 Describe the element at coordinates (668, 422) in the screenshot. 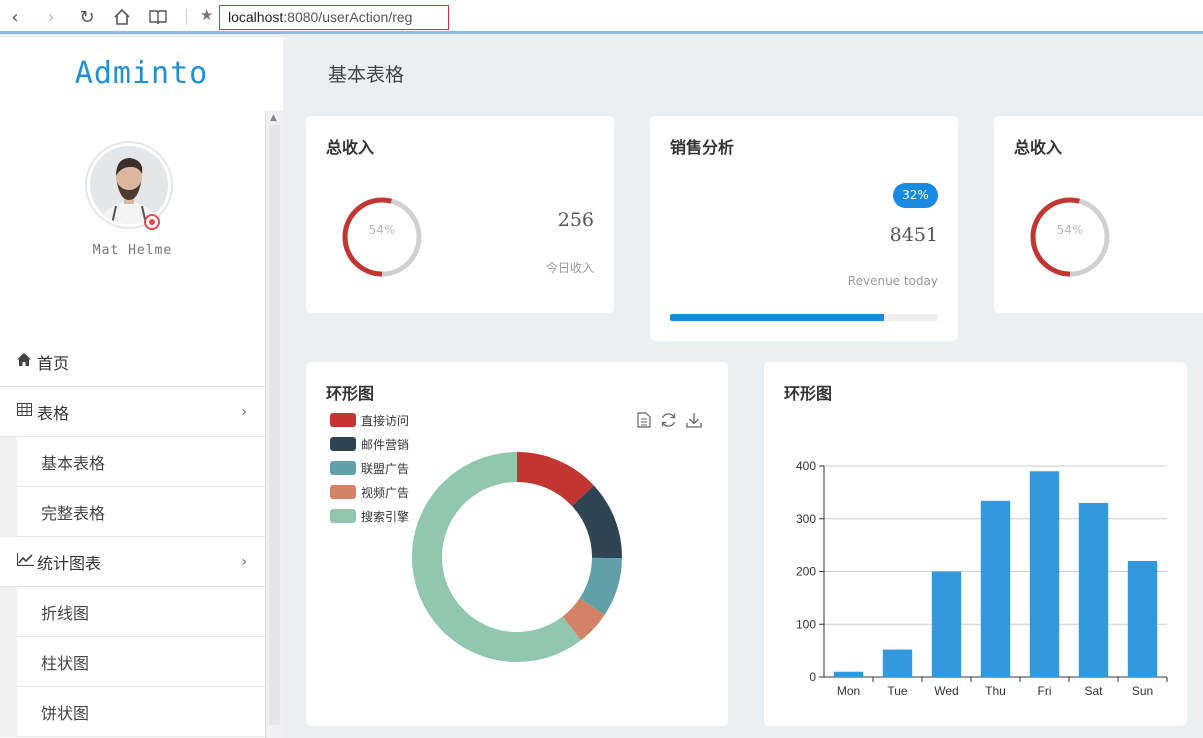

I see `refresh-icon` at that location.